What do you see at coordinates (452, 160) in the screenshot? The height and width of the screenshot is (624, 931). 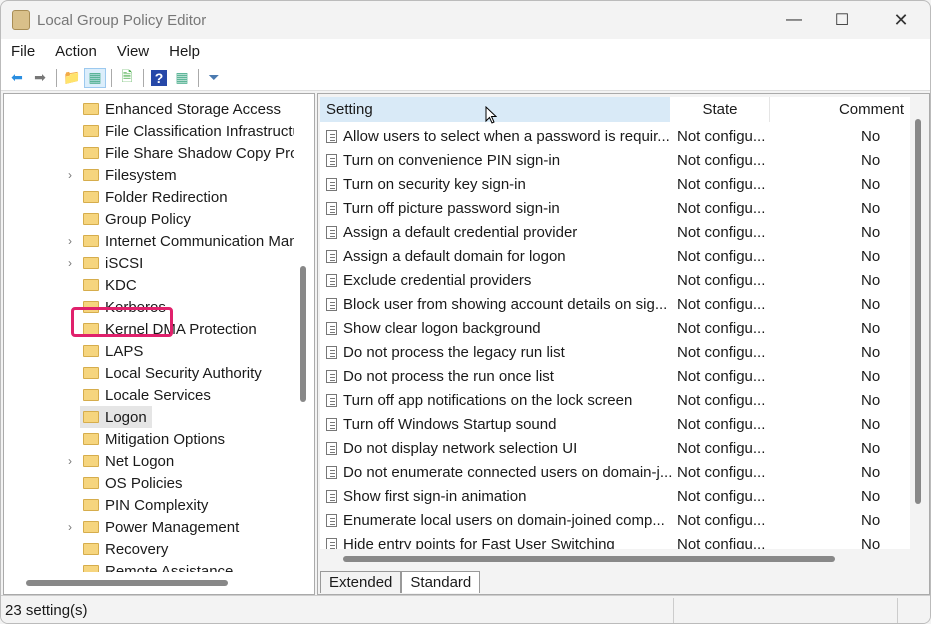 I see `setting-name: Turn on convenience PIN sign-in` at bounding box center [452, 160].